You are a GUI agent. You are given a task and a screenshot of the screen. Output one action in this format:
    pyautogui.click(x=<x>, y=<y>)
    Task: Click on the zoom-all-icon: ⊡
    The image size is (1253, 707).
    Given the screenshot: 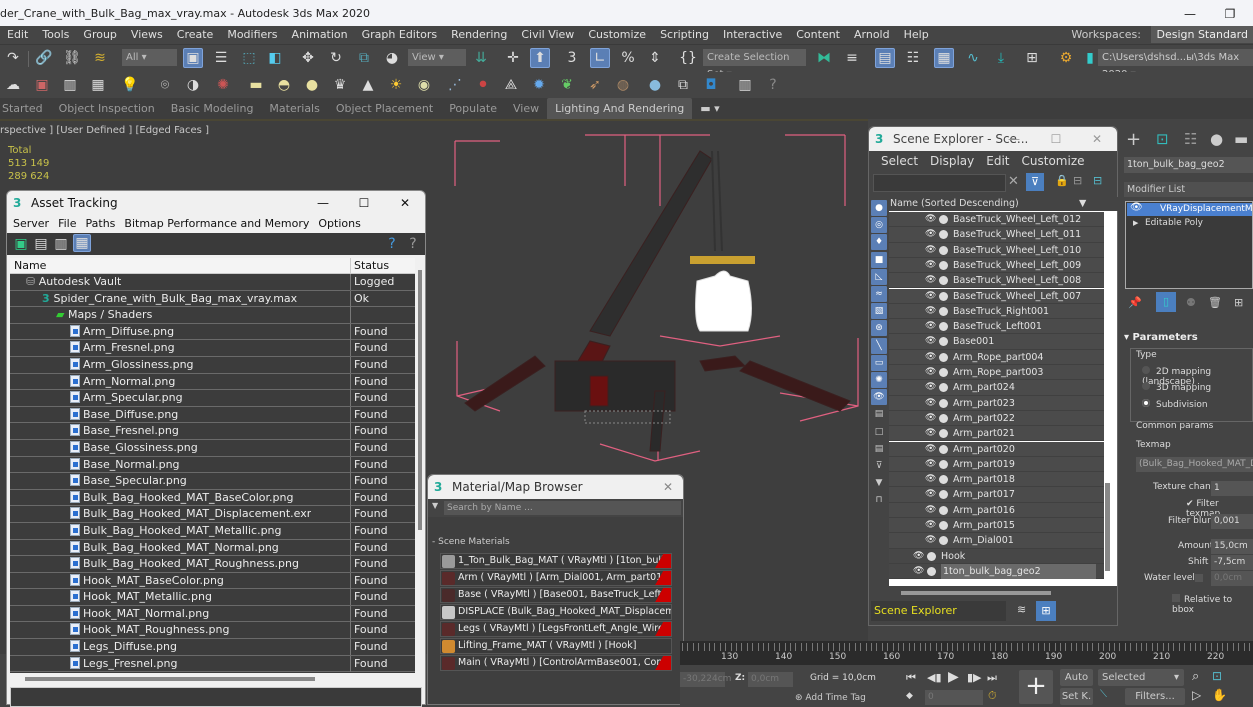 What is the action you would take?
    pyautogui.click(x=1217, y=676)
    